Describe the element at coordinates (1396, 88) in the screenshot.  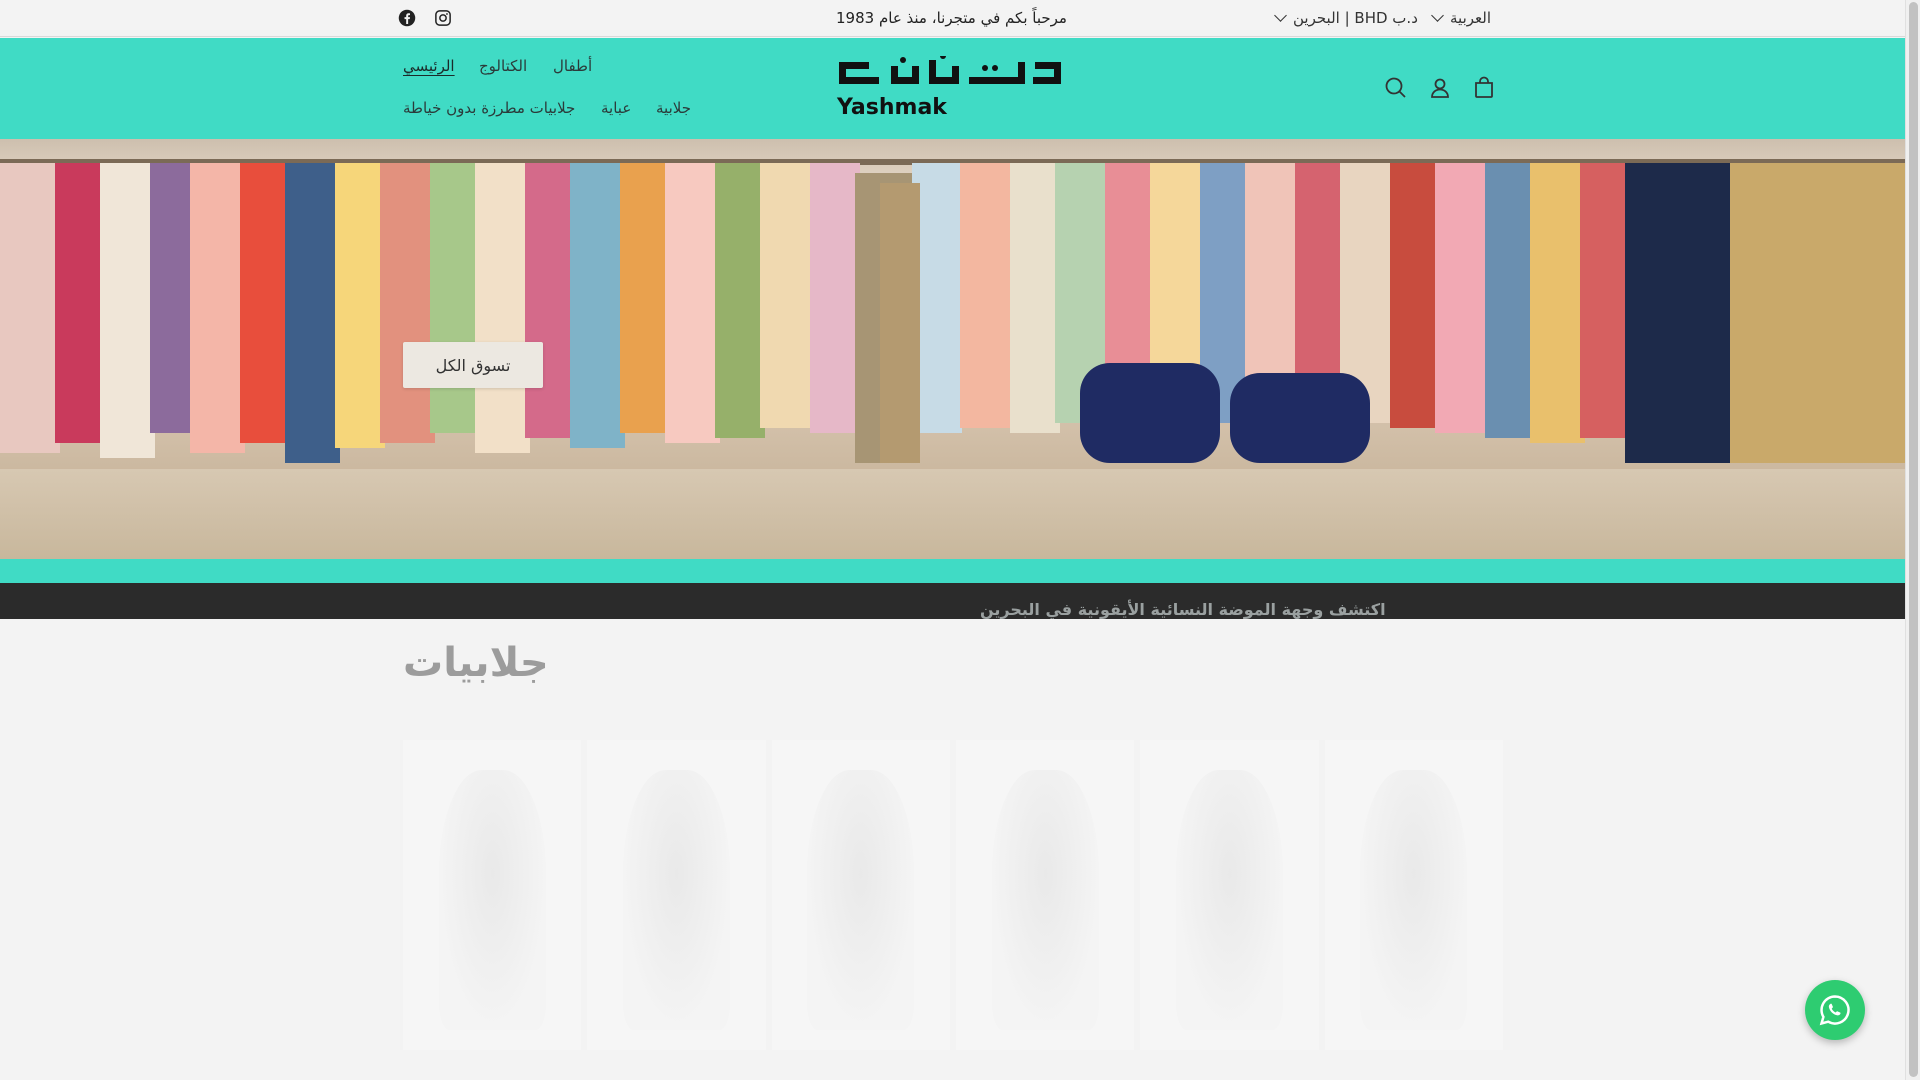
I see `search-icon` at that location.